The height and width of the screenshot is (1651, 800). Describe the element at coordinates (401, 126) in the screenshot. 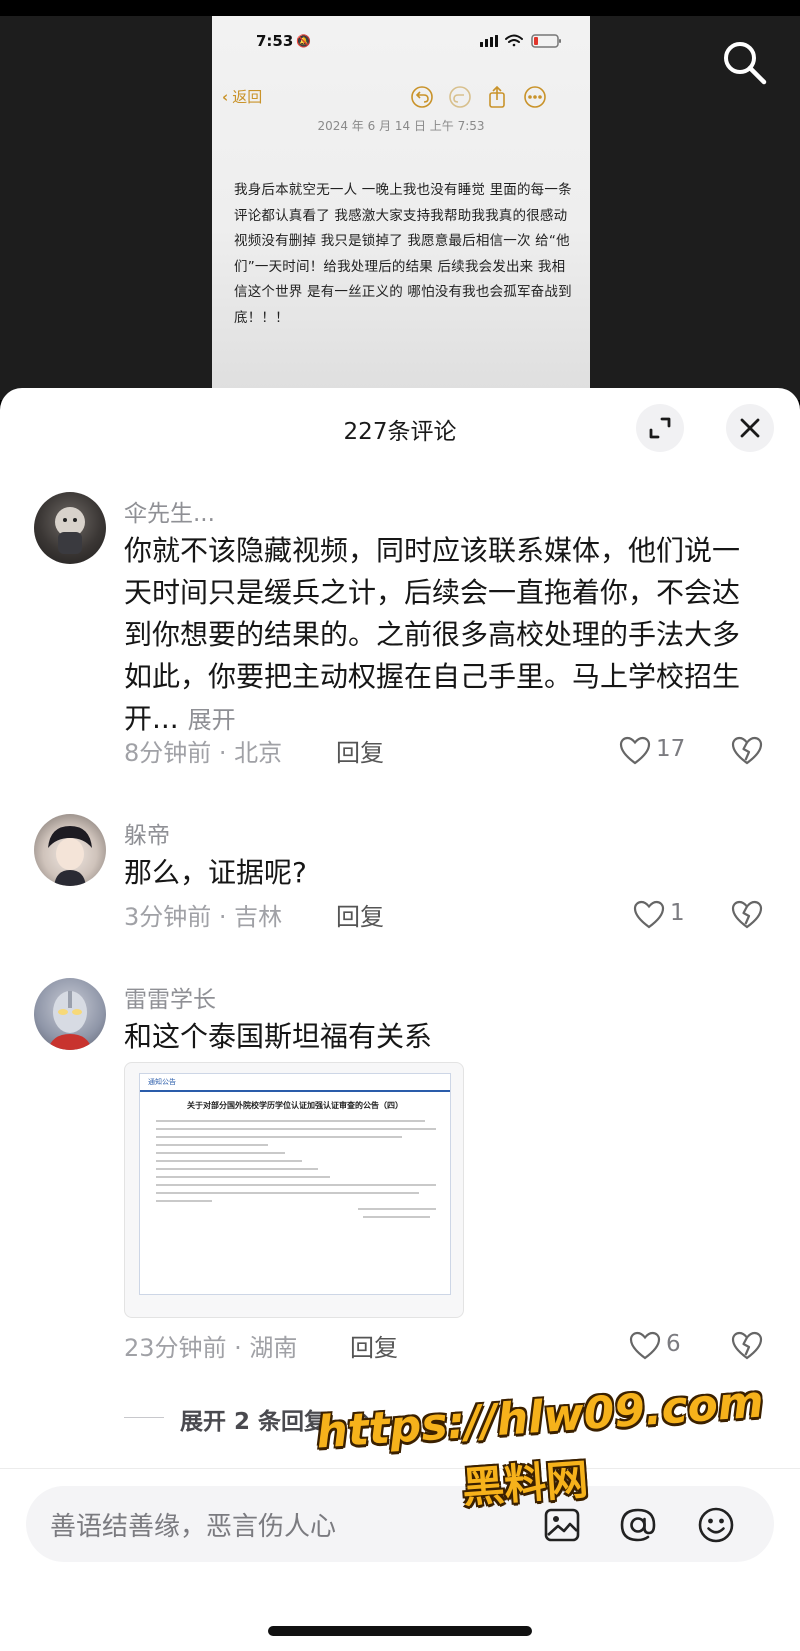

I see `note-date: 2024 年 6 月 14 日 上午 7:53` at that location.